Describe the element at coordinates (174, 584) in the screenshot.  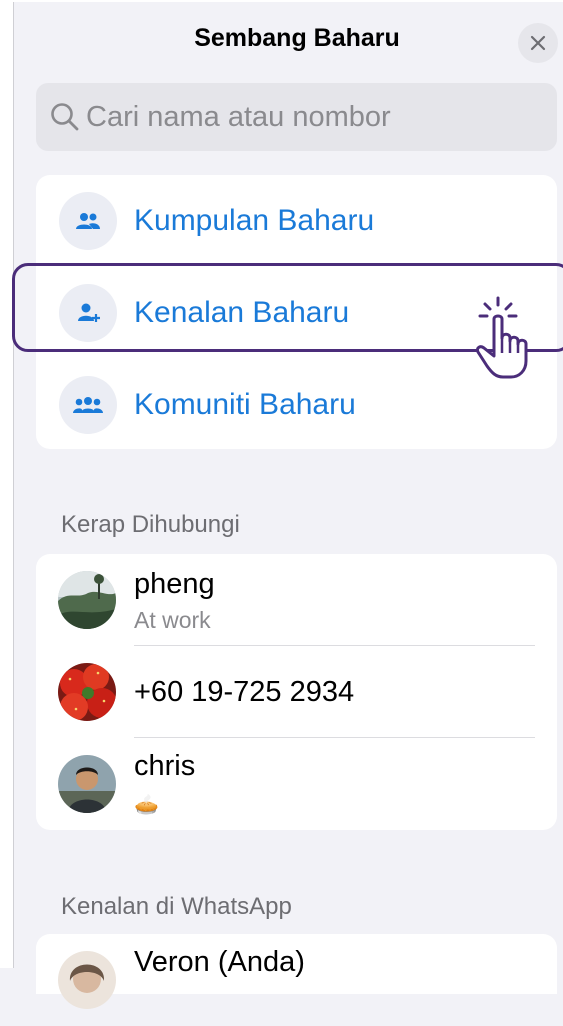
I see `contact-name: pheng` at that location.